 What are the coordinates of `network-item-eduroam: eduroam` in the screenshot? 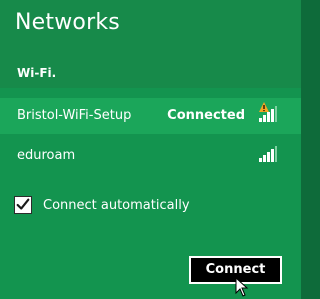 It's located at (150, 156).